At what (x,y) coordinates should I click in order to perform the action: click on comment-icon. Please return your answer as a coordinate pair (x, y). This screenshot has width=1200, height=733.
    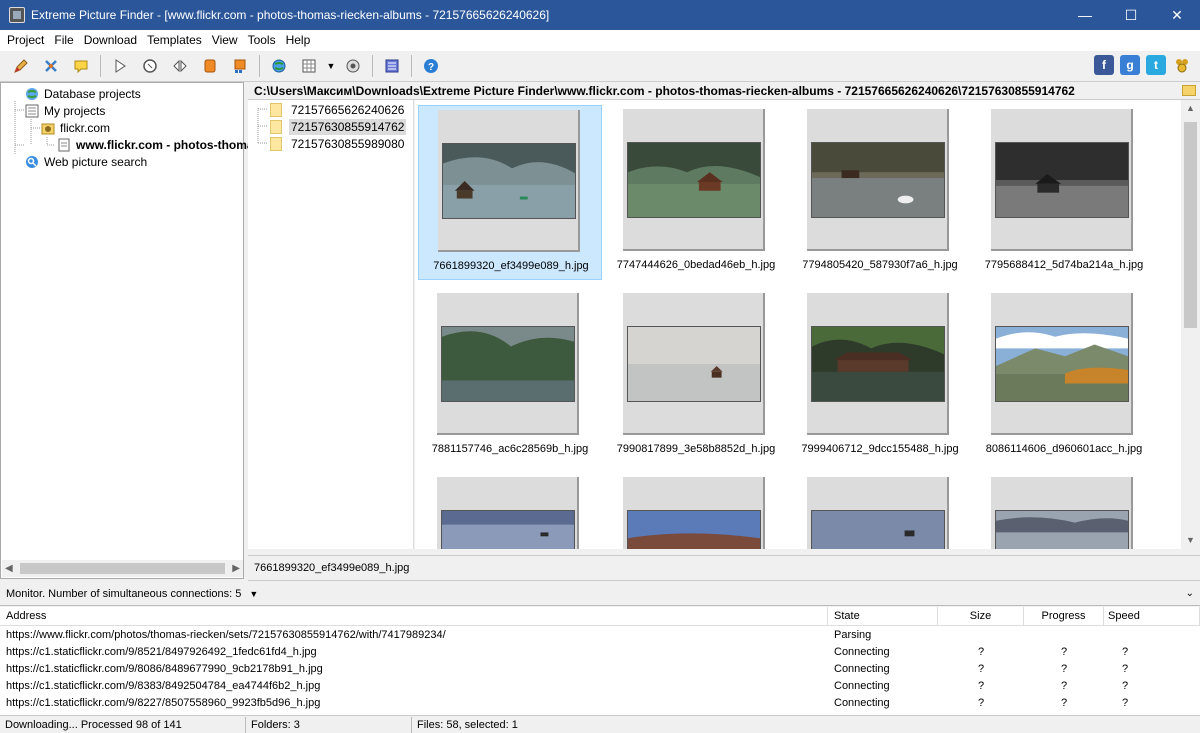
    Looking at the image, I should click on (81, 66).